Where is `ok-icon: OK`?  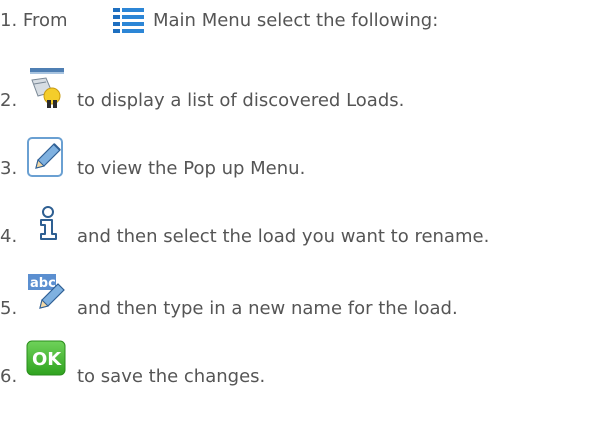 ok-icon: OK is located at coordinates (46, 361).